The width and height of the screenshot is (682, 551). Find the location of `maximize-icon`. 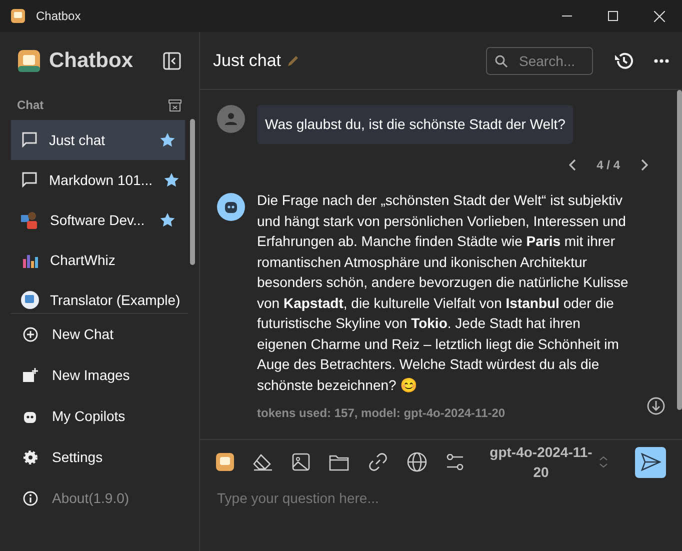

maximize-icon is located at coordinates (613, 16).